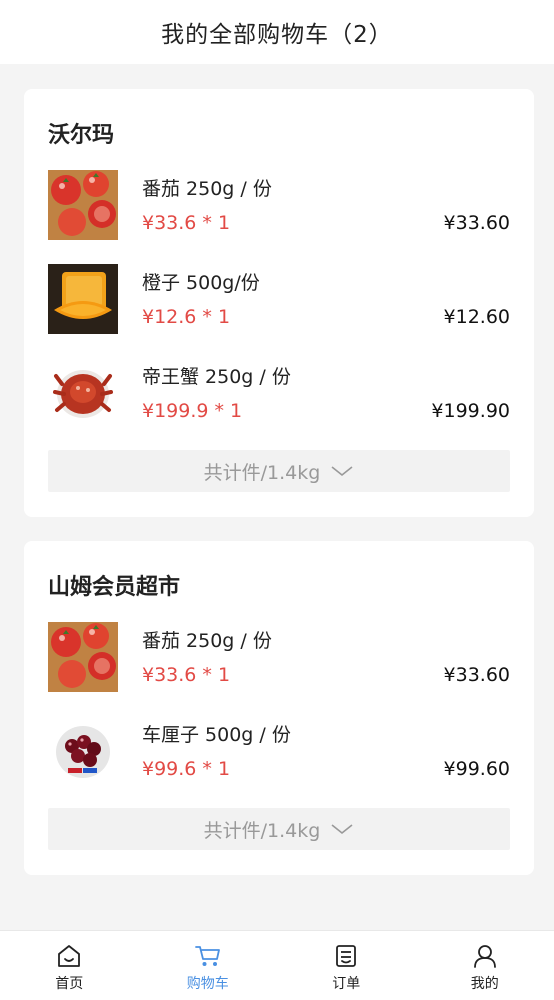 This screenshot has width=554, height=1000. I want to click on item-total-price: ¥12.60, so click(476, 317).